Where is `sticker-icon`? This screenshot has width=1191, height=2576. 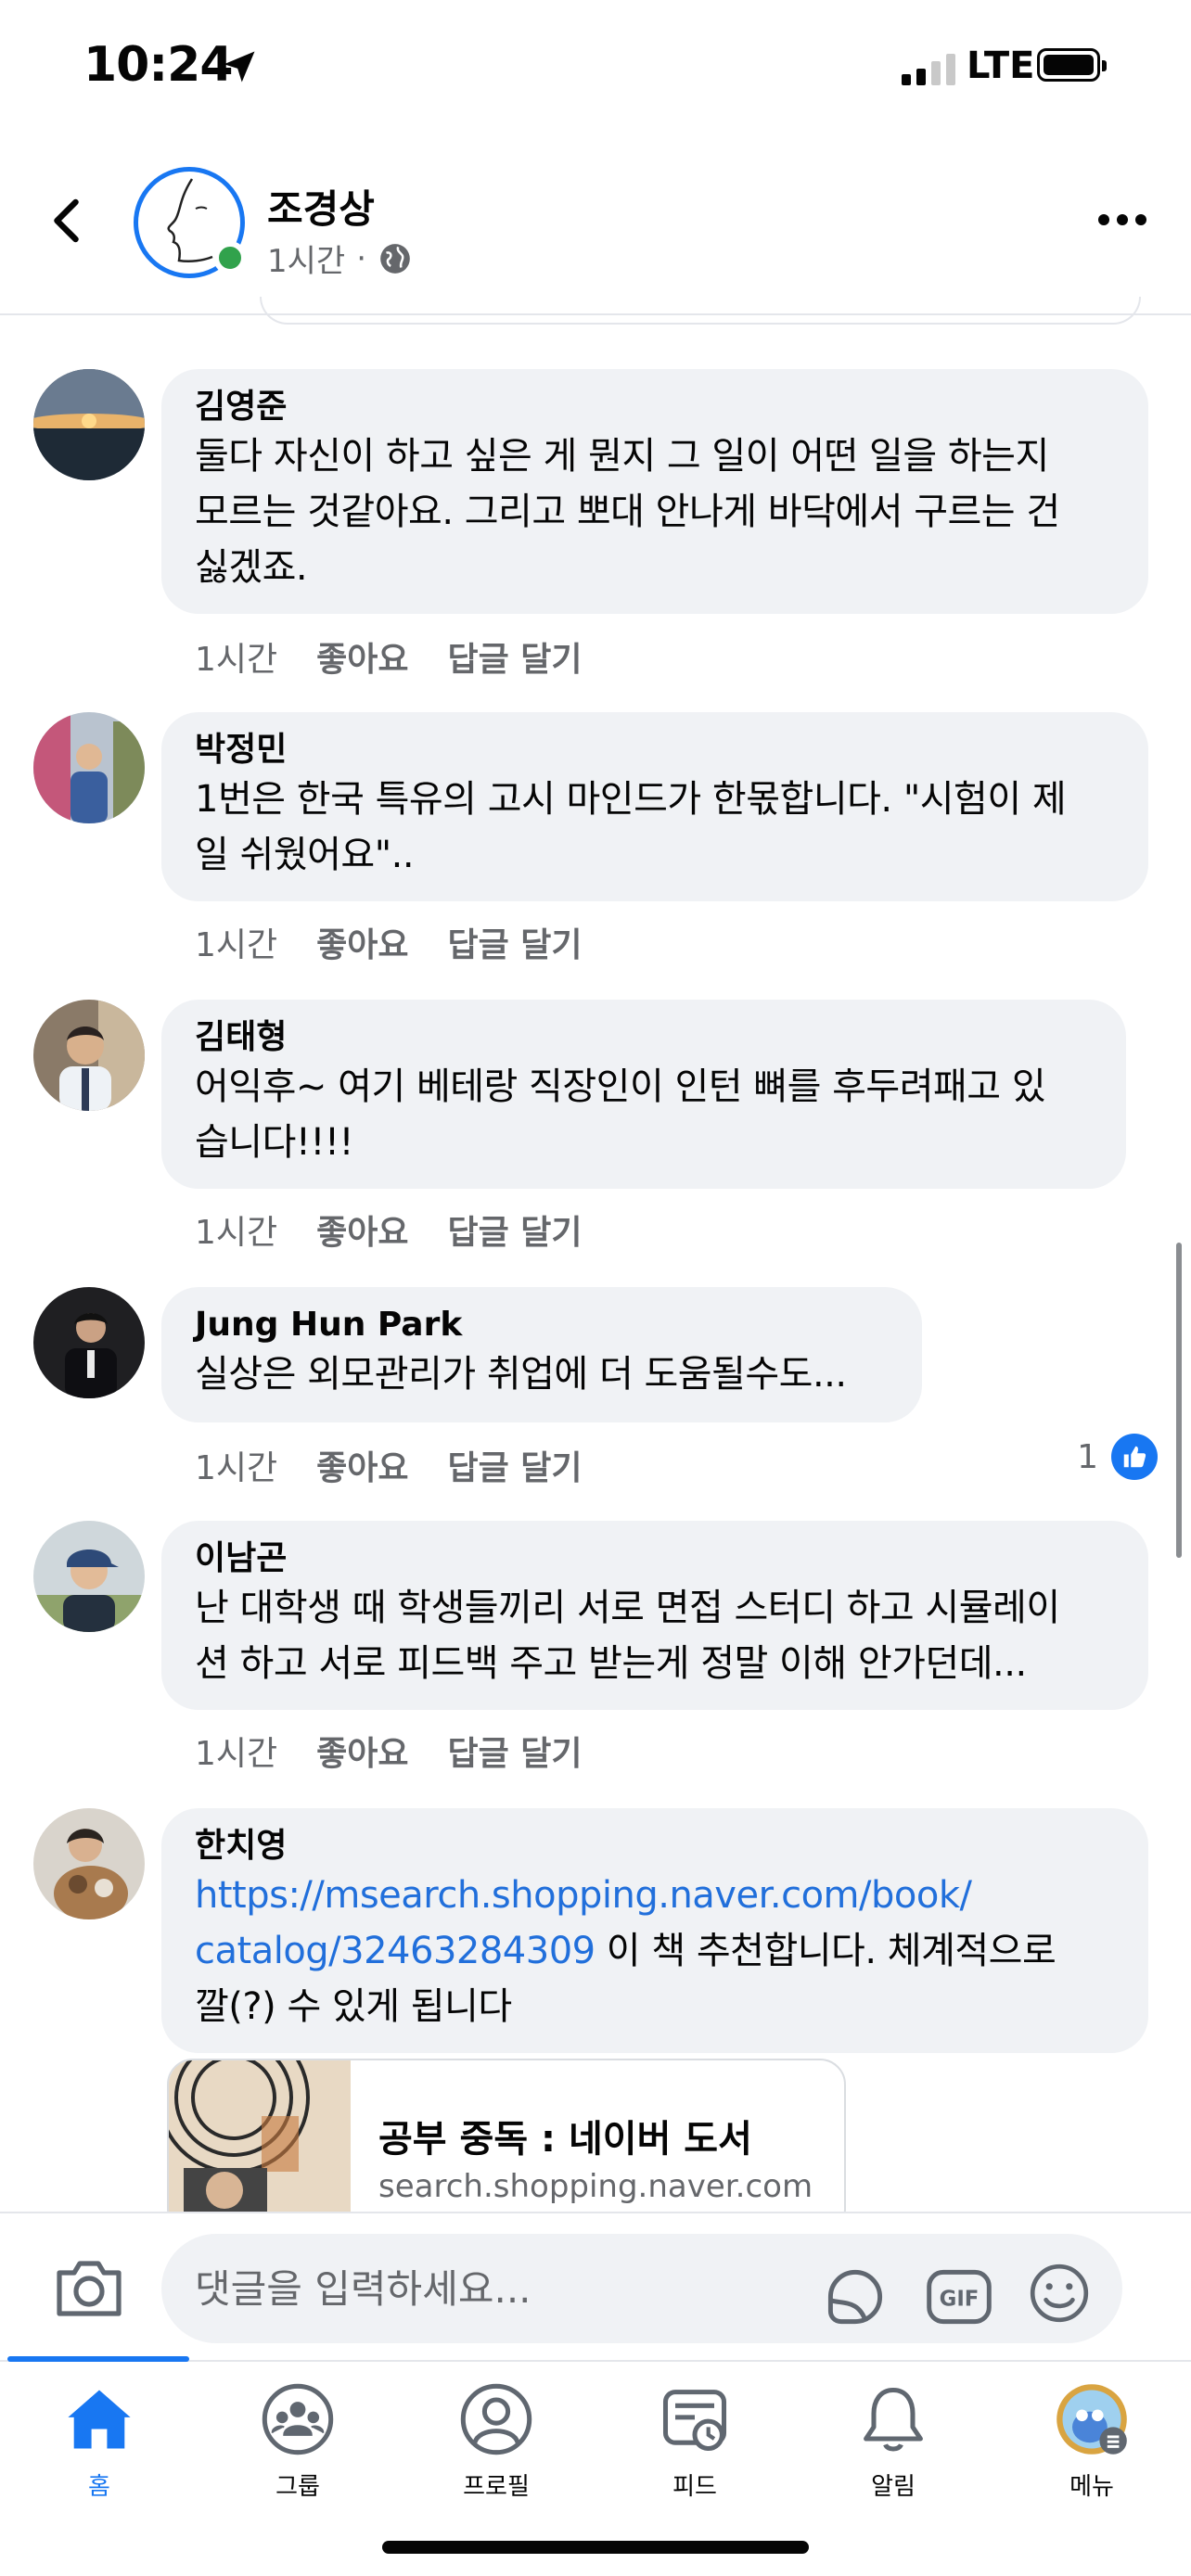 sticker-icon is located at coordinates (855, 2297).